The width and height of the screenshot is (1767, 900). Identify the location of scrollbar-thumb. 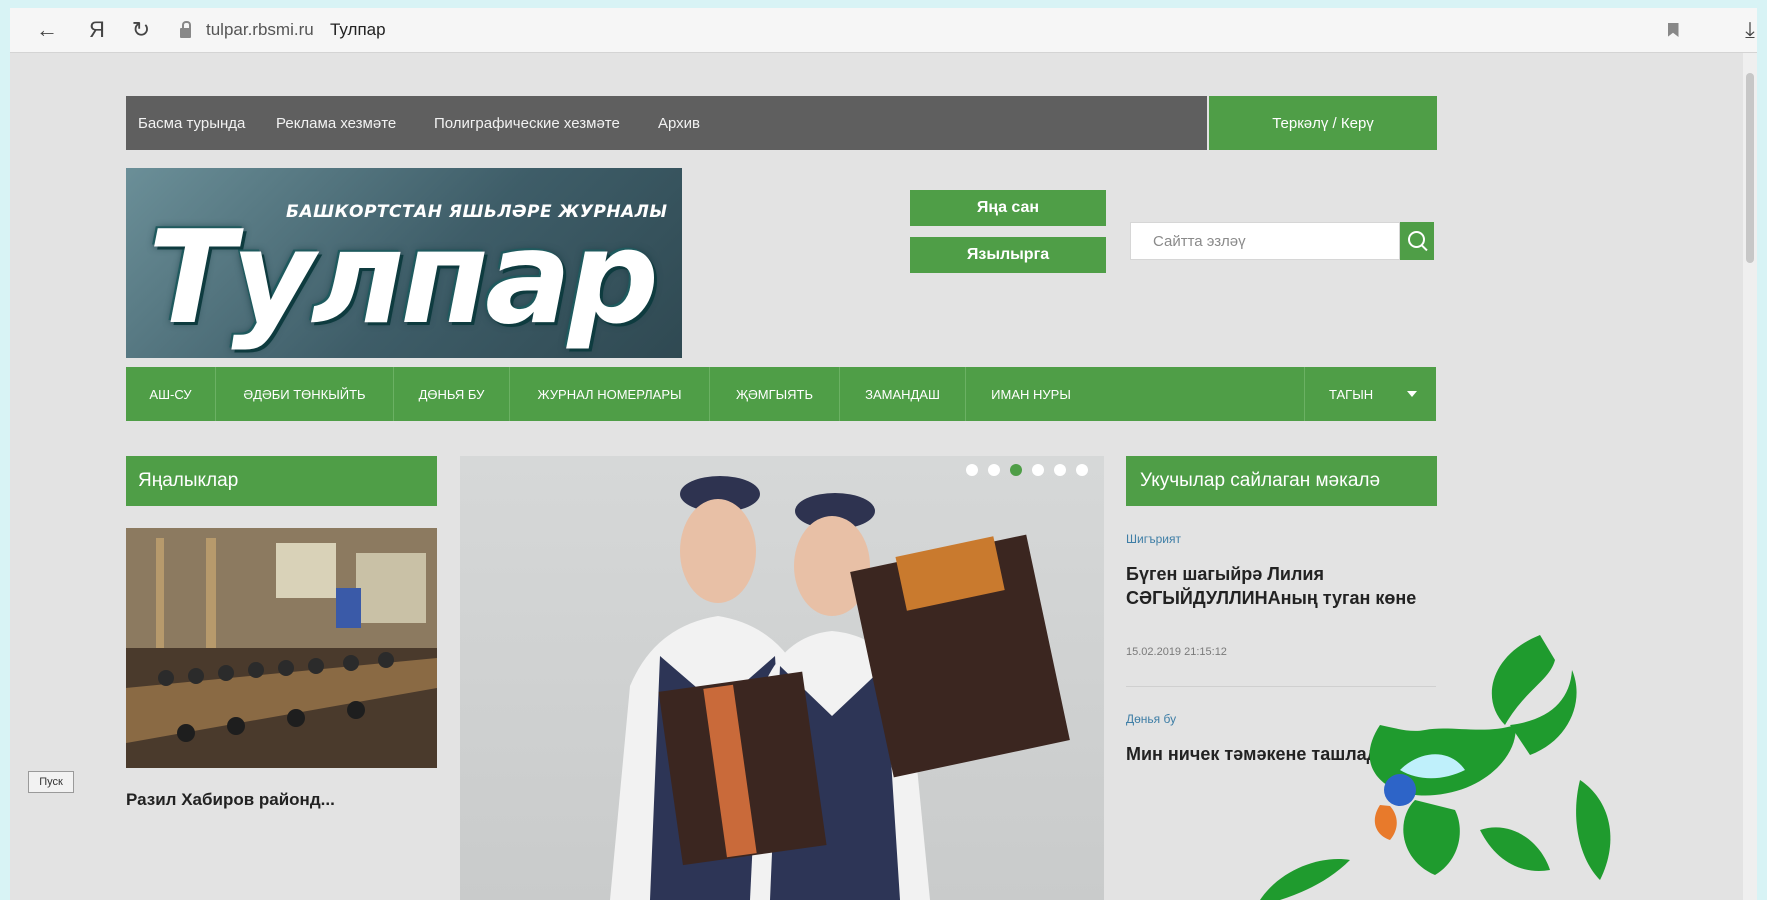
(1750, 168).